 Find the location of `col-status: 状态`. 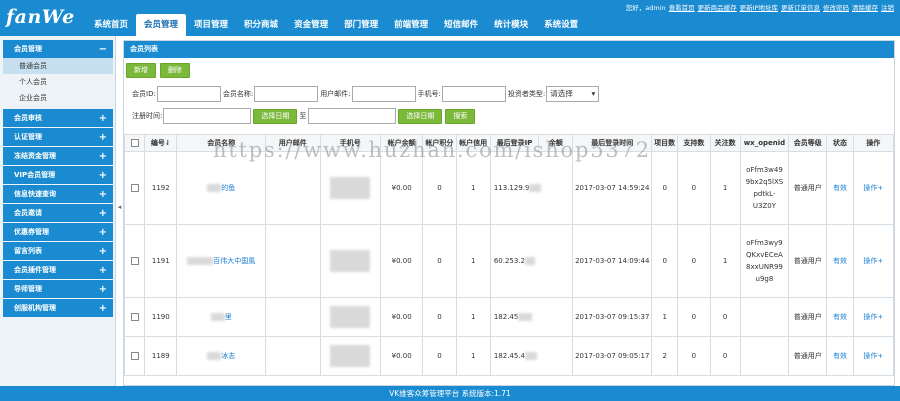

col-status: 状态 is located at coordinates (840, 143).